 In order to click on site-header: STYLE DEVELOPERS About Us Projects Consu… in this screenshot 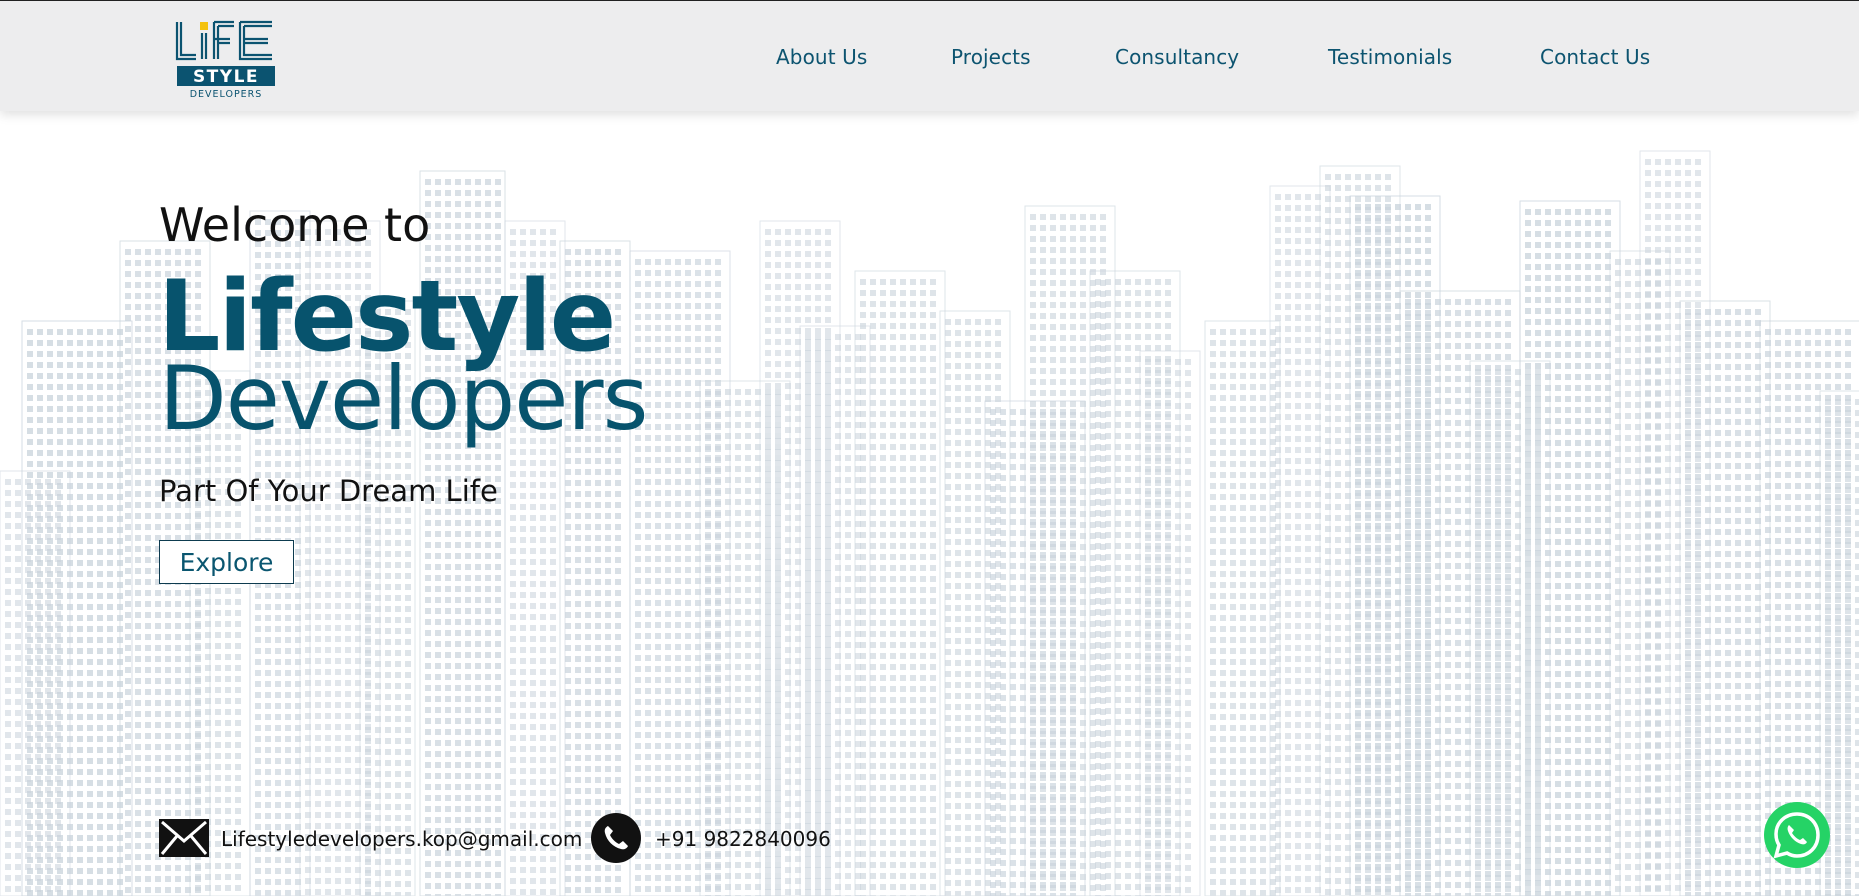, I will do `click(929, 56)`.